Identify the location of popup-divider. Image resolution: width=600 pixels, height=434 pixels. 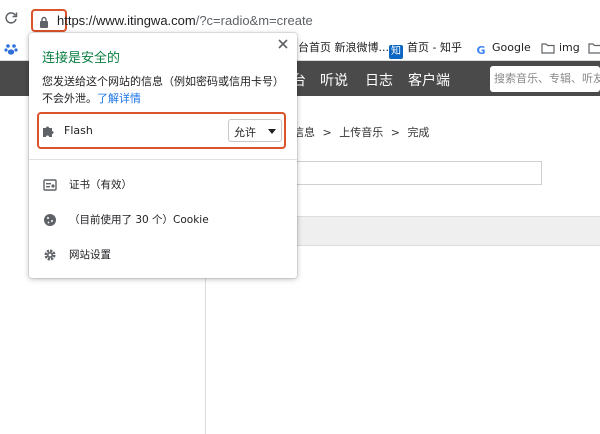
(163, 159).